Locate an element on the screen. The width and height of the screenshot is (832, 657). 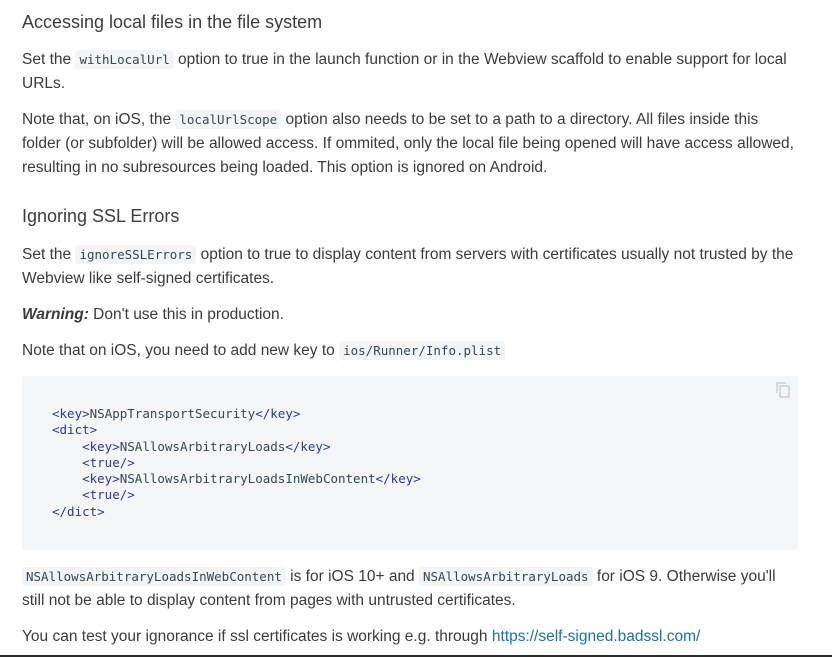
code-text: NSAllowsArbitraryLoads is located at coordinates (202, 446).